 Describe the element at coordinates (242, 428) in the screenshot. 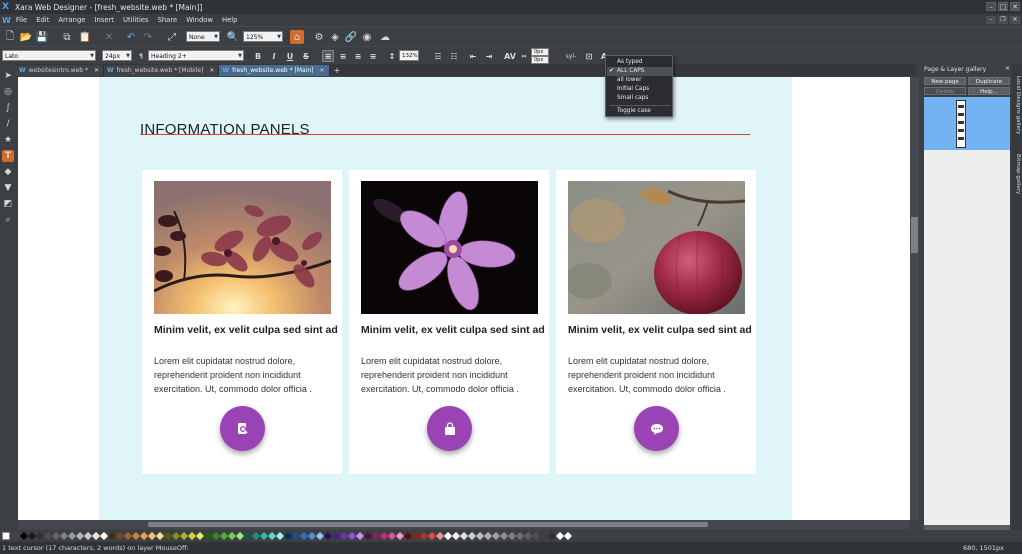

I see `search-document-icon` at that location.